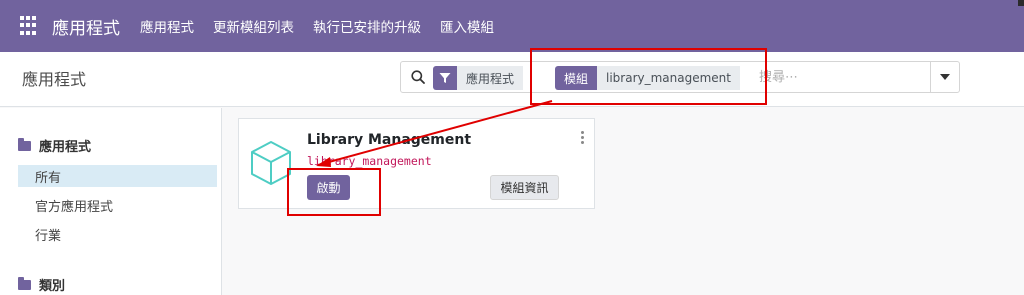 The width and height of the screenshot is (1024, 295). Describe the element at coordinates (334, 192) in the screenshot. I see `annotation-highlight-activate` at that location.